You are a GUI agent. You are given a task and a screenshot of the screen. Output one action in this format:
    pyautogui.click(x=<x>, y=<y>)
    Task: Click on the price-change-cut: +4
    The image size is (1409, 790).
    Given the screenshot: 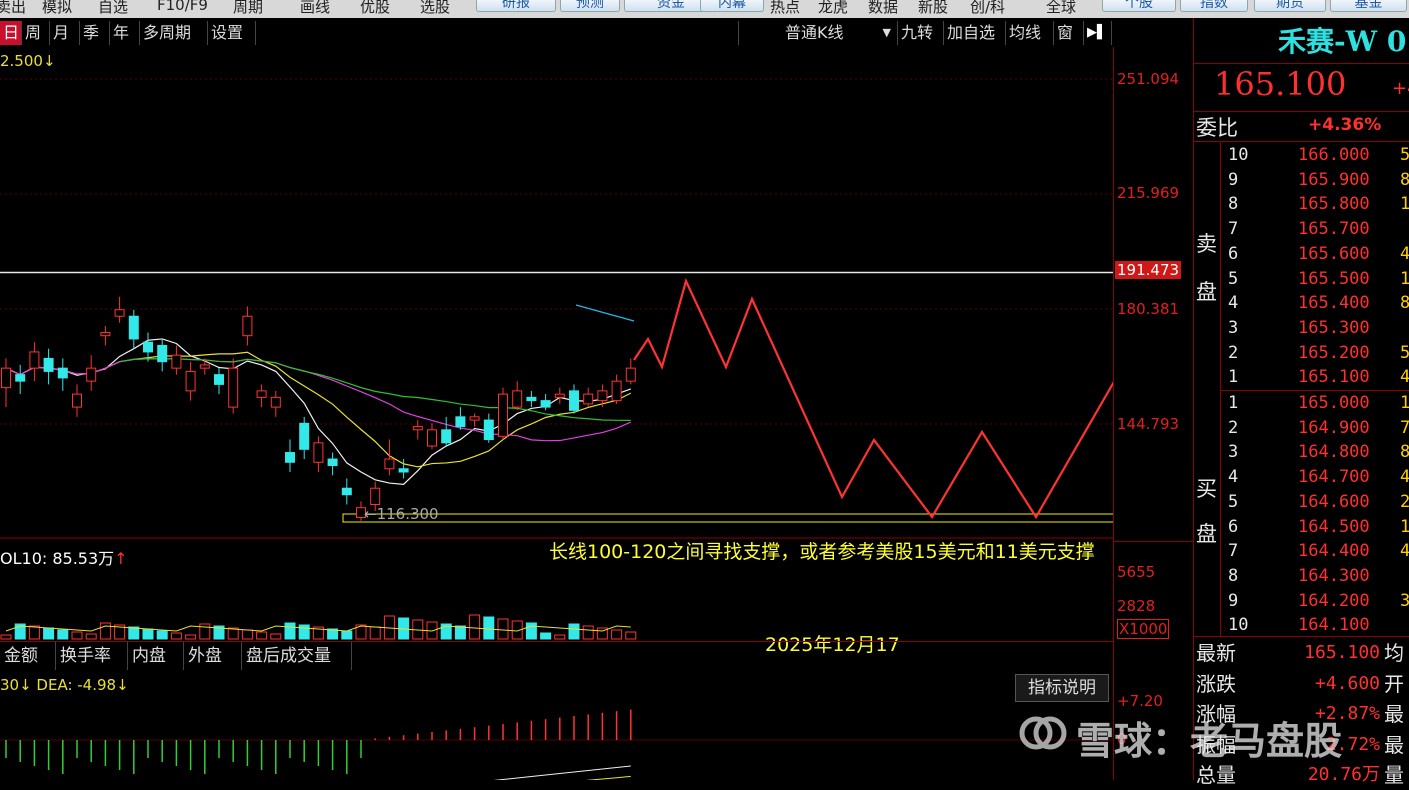 What is the action you would take?
    pyautogui.click(x=1400, y=88)
    